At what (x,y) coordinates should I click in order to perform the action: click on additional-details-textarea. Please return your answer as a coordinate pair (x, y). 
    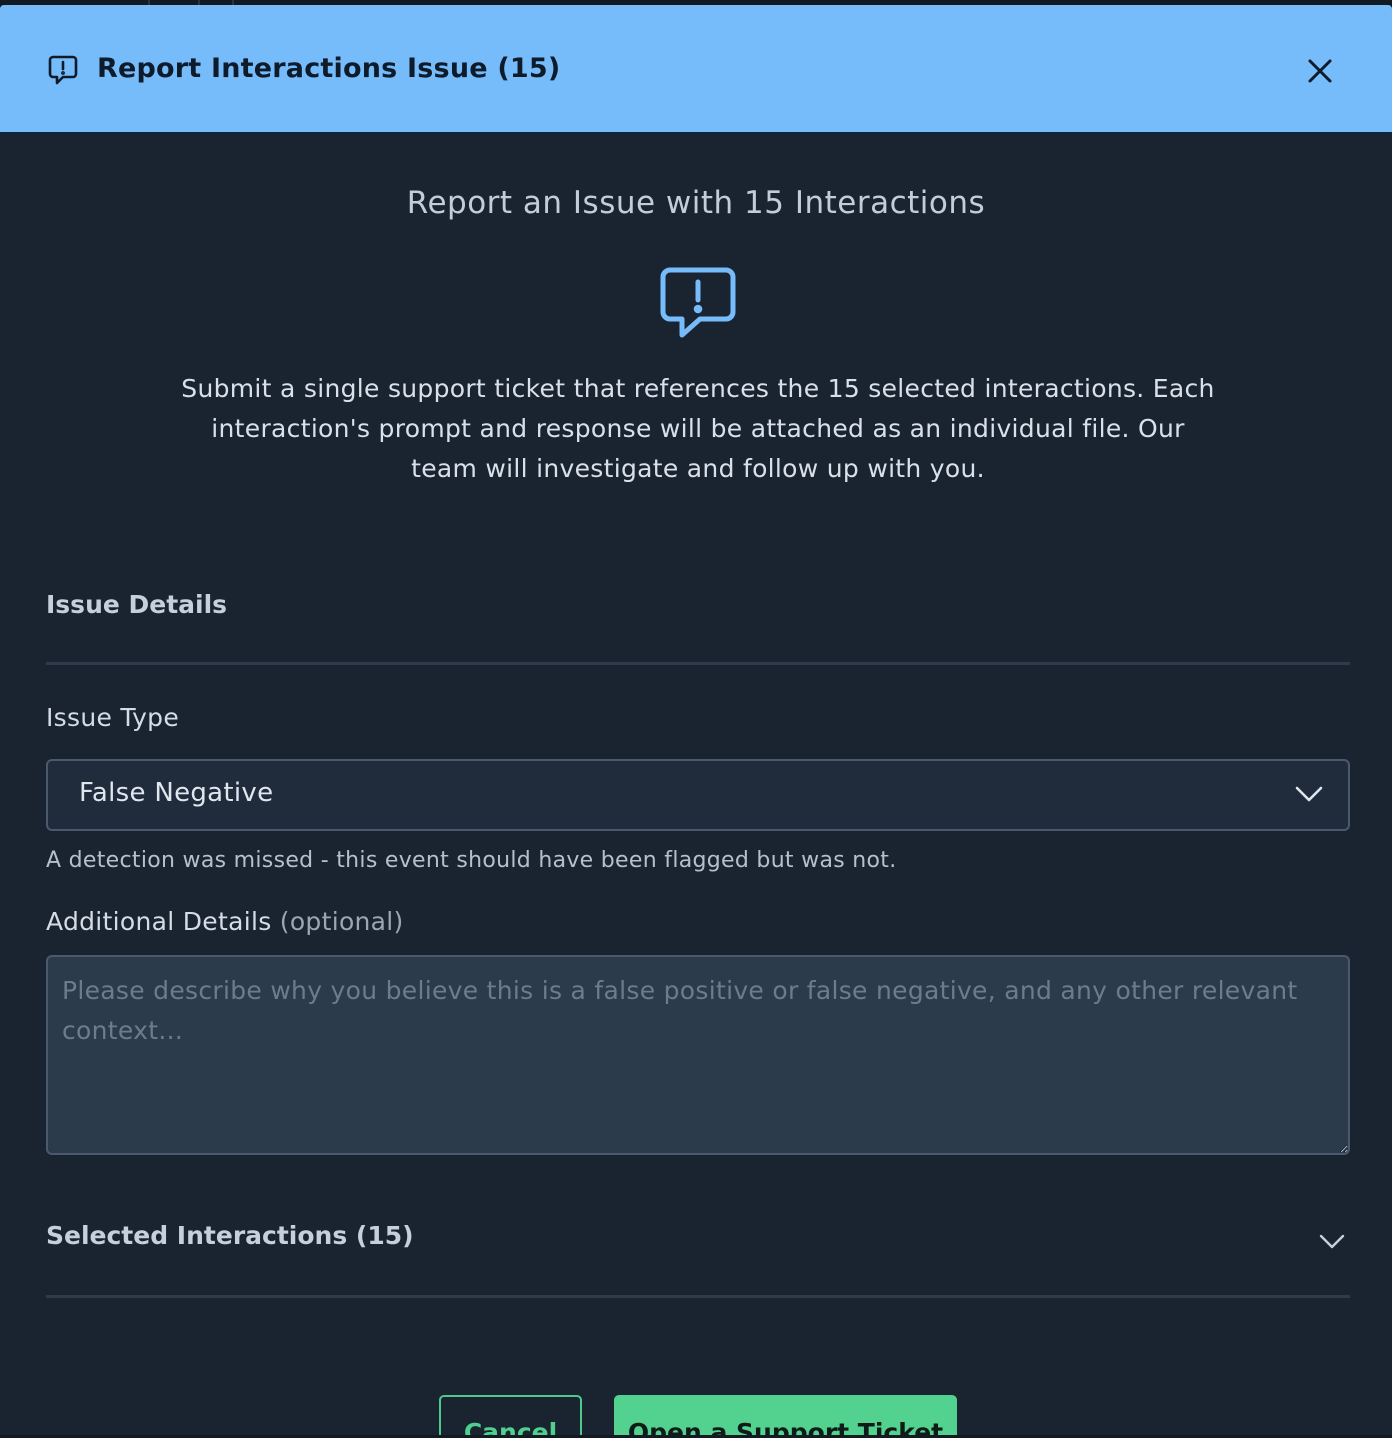
    Looking at the image, I should click on (698, 1055).